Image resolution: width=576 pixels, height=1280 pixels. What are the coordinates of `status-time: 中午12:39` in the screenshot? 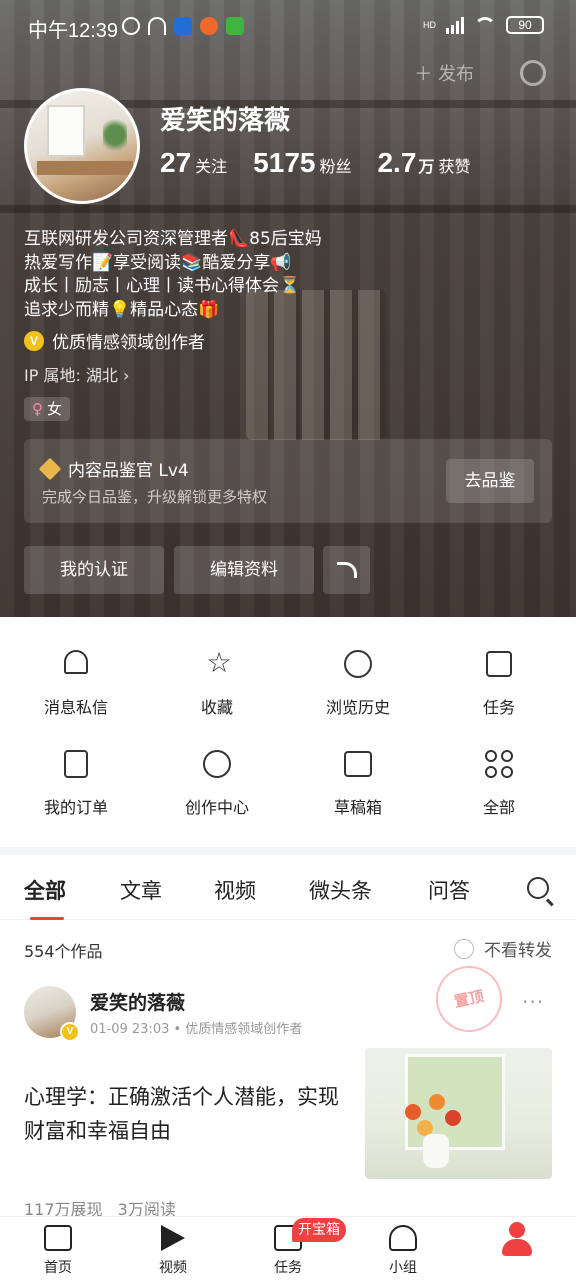 It's located at (73, 31).